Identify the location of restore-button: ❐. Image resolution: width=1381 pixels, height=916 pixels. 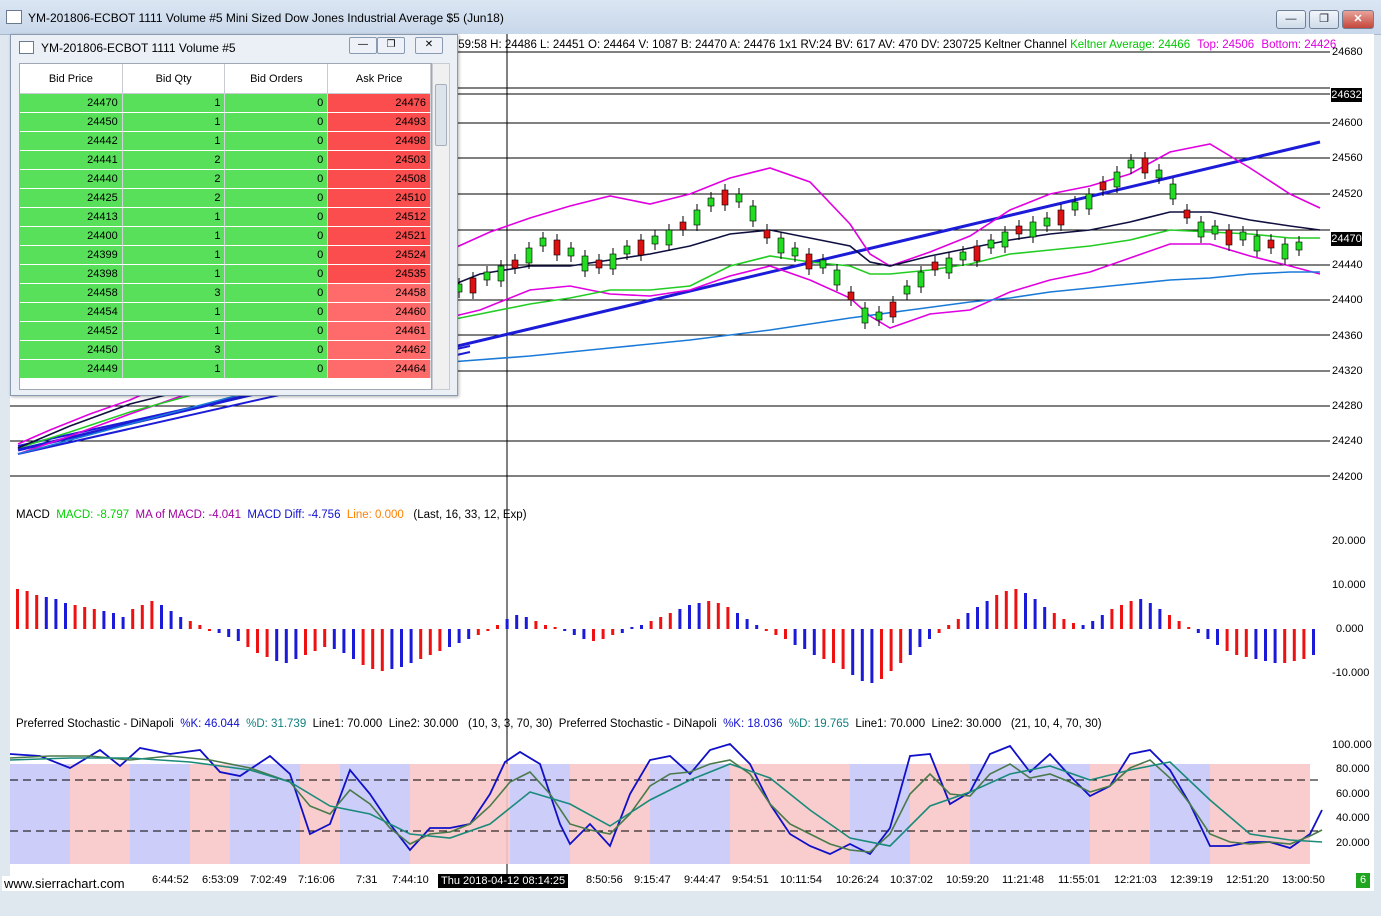
(1324, 19).